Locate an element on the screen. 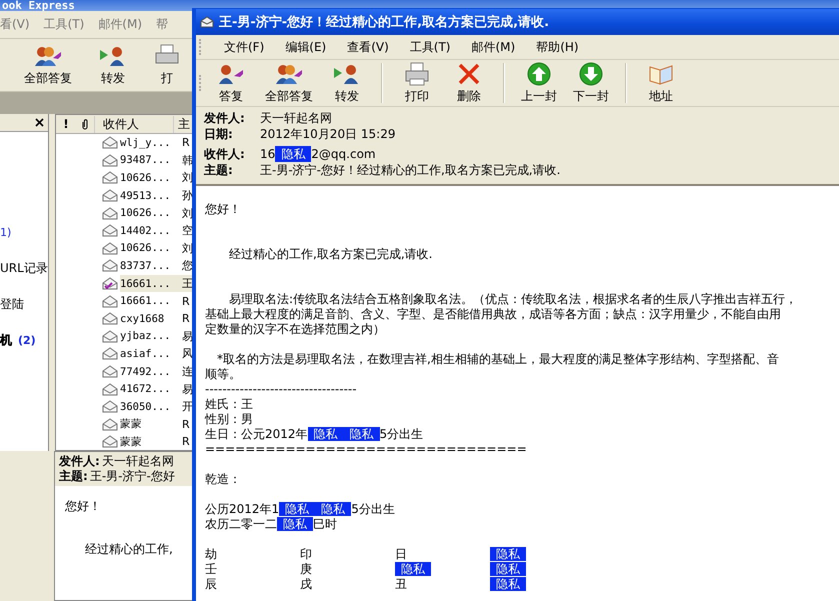 Image resolution: width=839 pixels, height=601 pixels. body-text: ----------------------------------- is located at coordinates (281, 389).